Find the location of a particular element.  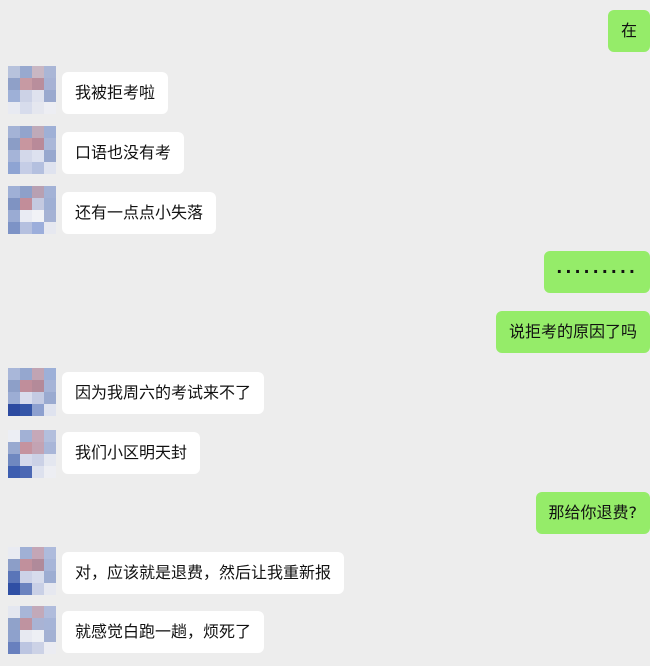

outgoing-message: ········· is located at coordinates (597, 272).